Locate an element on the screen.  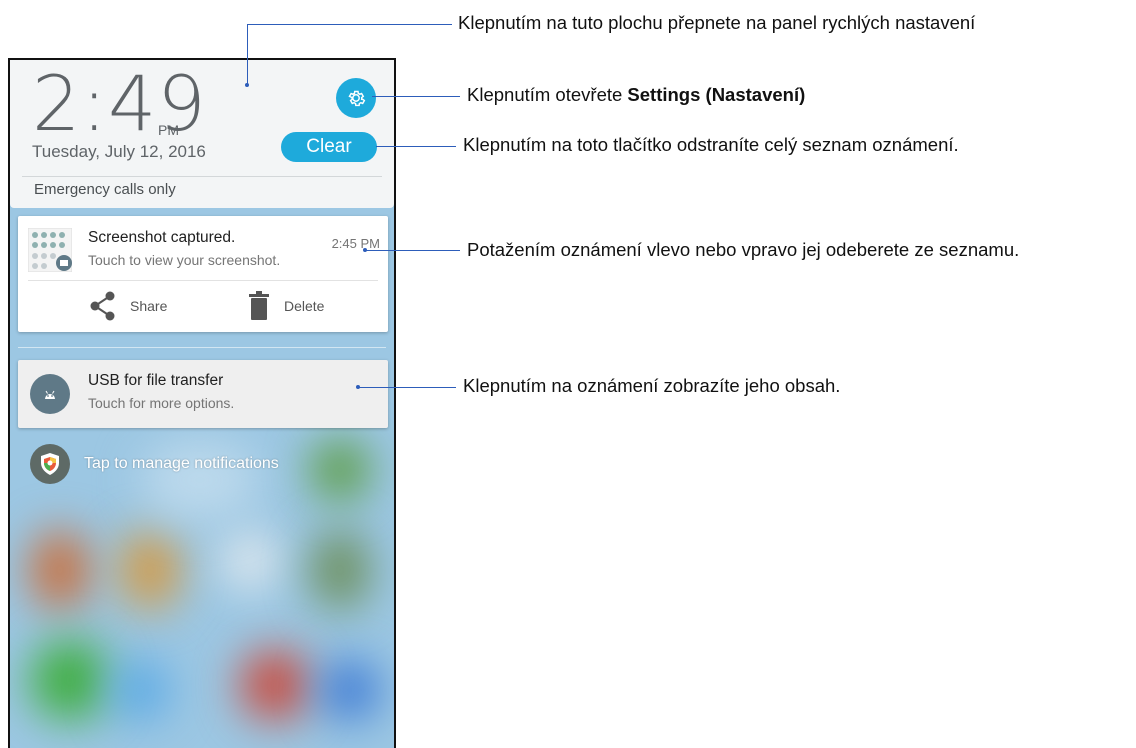
manage-notifications: Tap to manage notifications is located at coordinates (154, 464).